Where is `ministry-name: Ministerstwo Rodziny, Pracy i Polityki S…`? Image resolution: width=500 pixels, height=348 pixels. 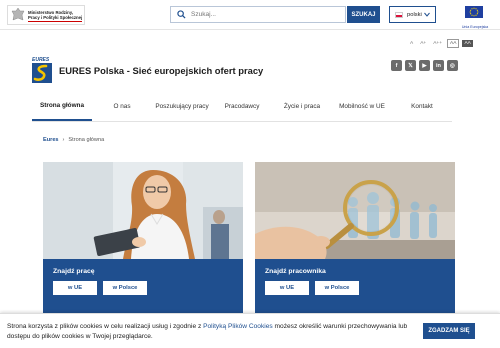 ministry-name: Ministerstwo Rodziny, Pracy i Polityki S… is located at coordinates (55, 15).